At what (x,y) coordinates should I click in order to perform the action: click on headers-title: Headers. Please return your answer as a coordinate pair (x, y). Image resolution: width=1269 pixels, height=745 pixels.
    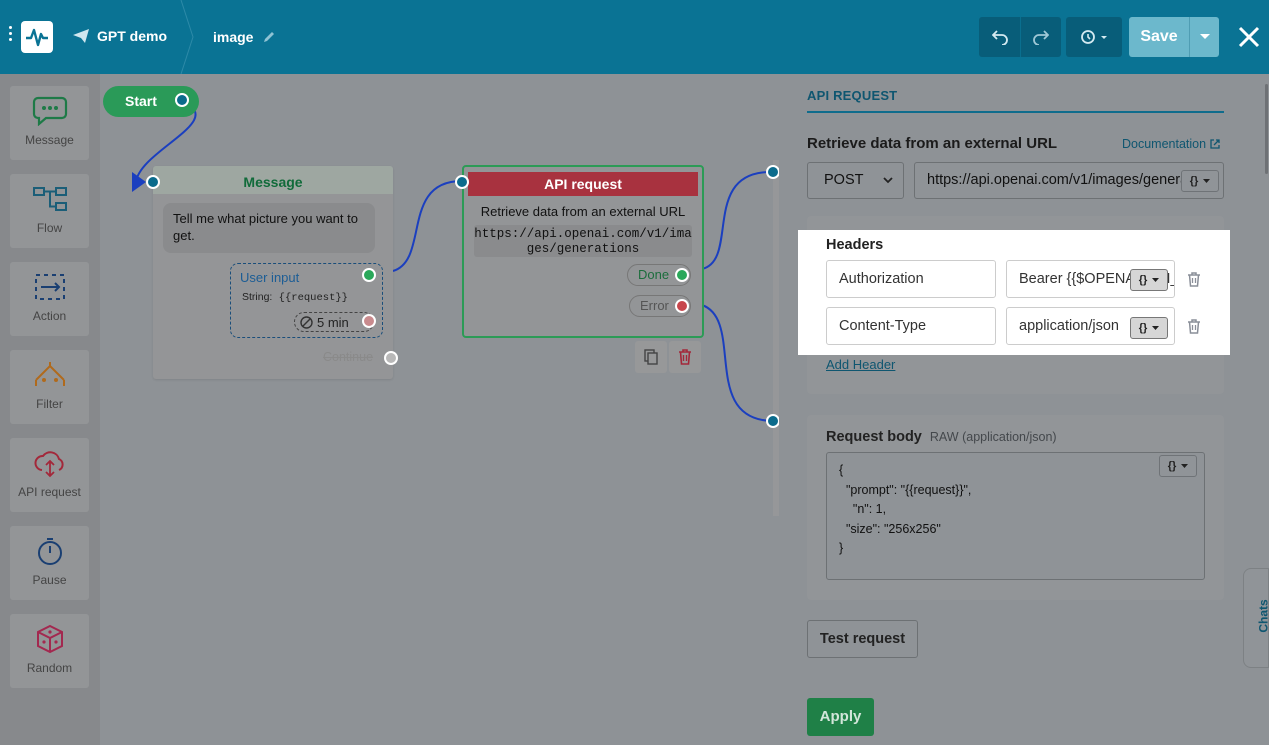
    Looking at the image, I should click on (855, 245).